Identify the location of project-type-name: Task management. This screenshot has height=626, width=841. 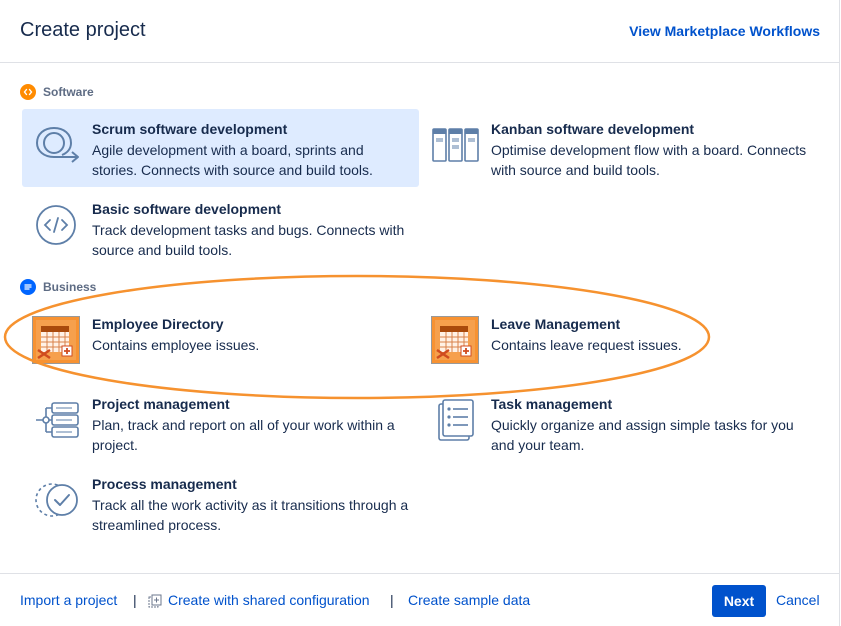
(552, 404).